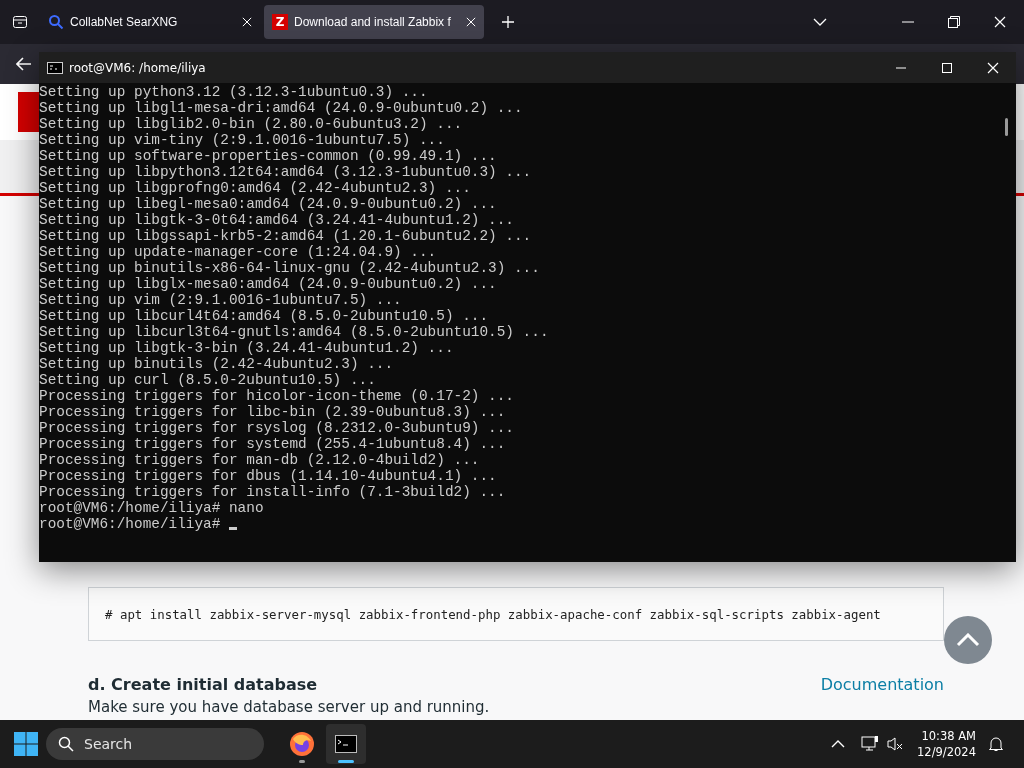  I want to click on clock-date: 12/9/2024, so click(946, 752).